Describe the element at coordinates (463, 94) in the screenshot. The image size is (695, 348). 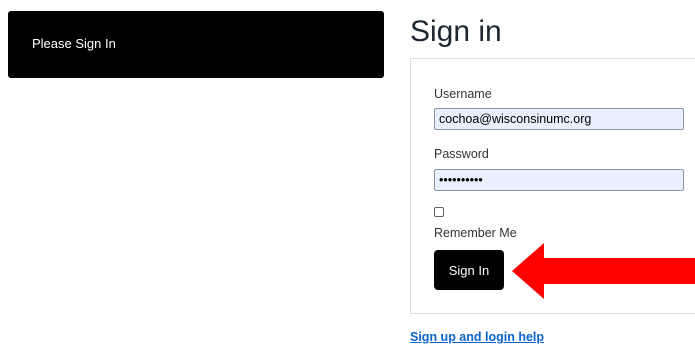
I see `username-label: Username` at that location.